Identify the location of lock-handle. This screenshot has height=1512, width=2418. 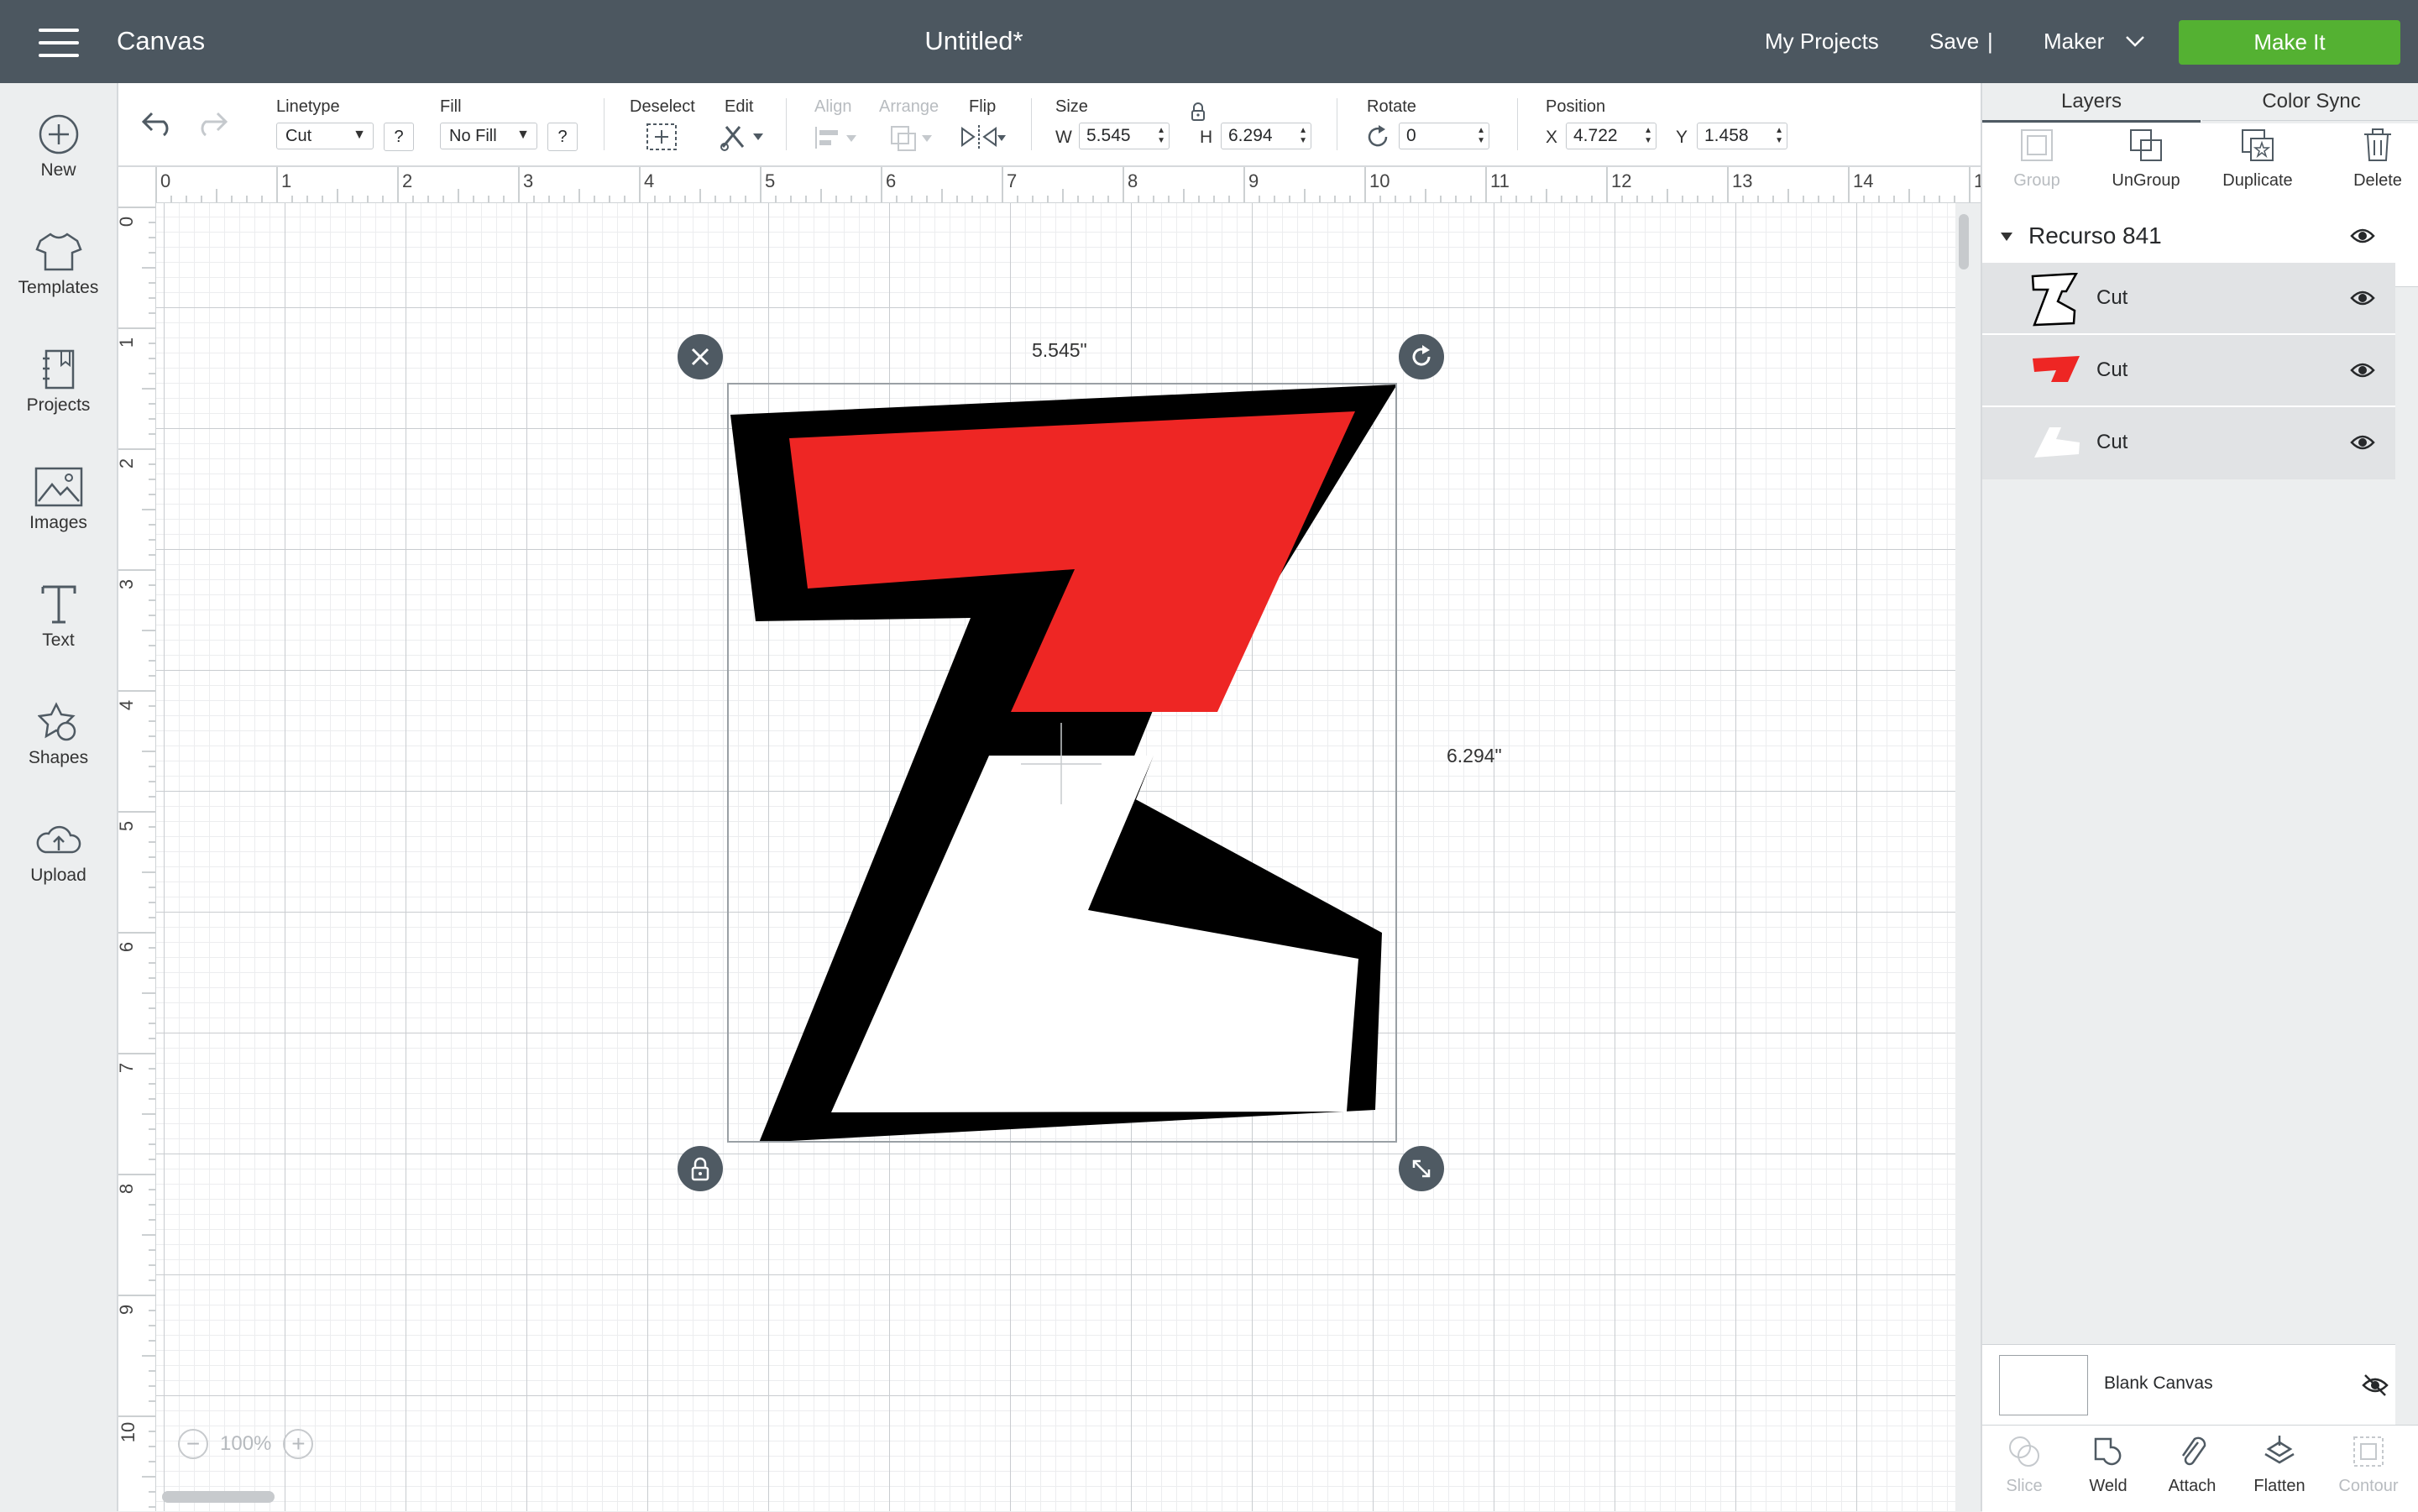
(700, 1168).